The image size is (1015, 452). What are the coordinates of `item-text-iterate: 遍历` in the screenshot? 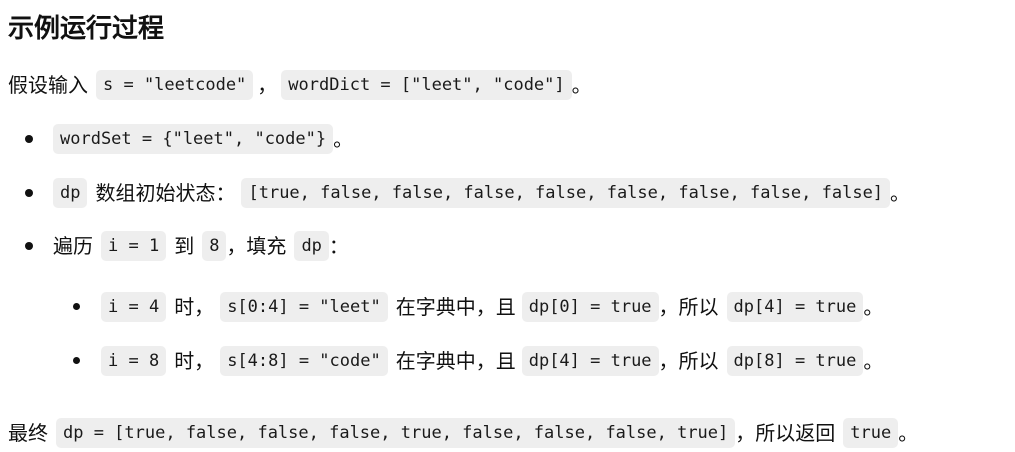 It's located at (73, 246).